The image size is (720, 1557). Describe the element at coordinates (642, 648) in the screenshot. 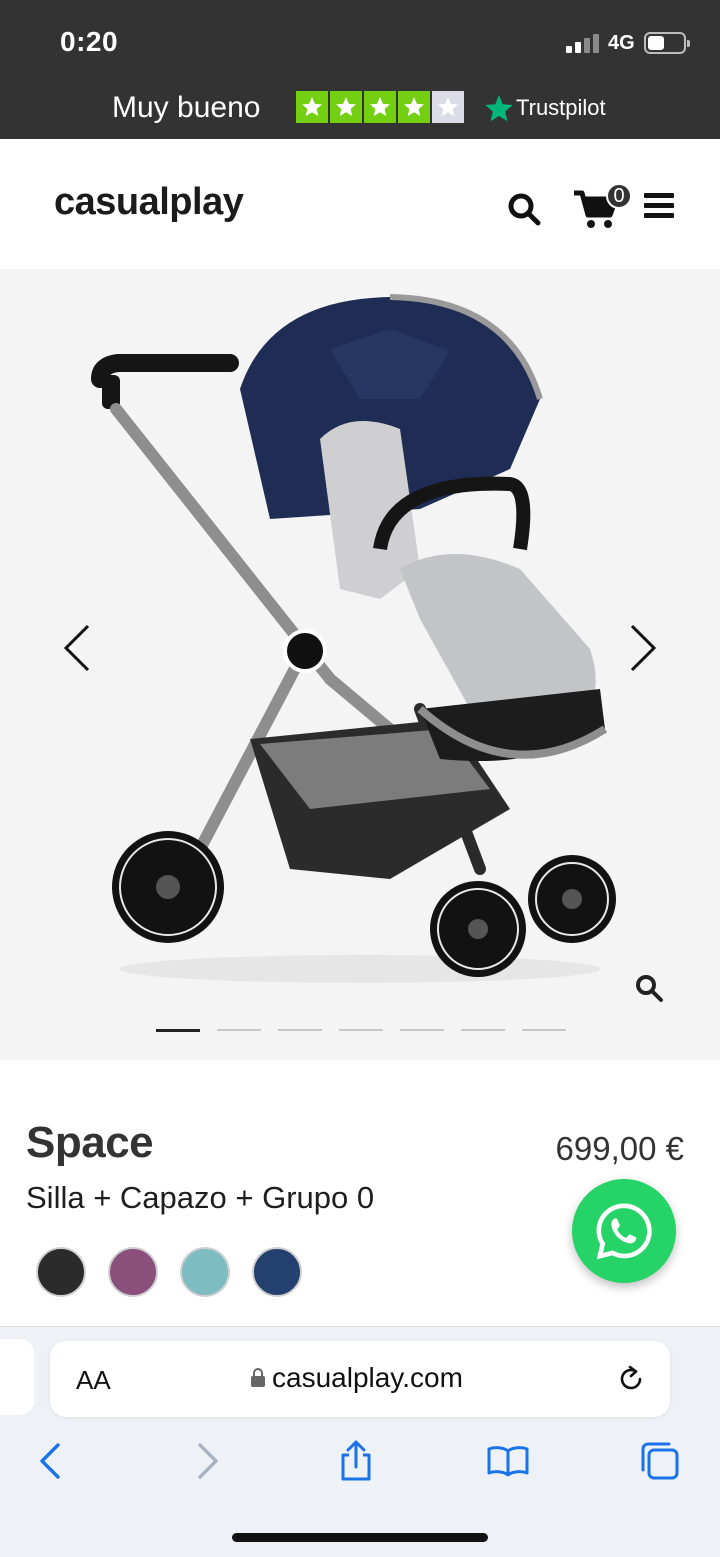

I see `chevron-right-icon` at that location.